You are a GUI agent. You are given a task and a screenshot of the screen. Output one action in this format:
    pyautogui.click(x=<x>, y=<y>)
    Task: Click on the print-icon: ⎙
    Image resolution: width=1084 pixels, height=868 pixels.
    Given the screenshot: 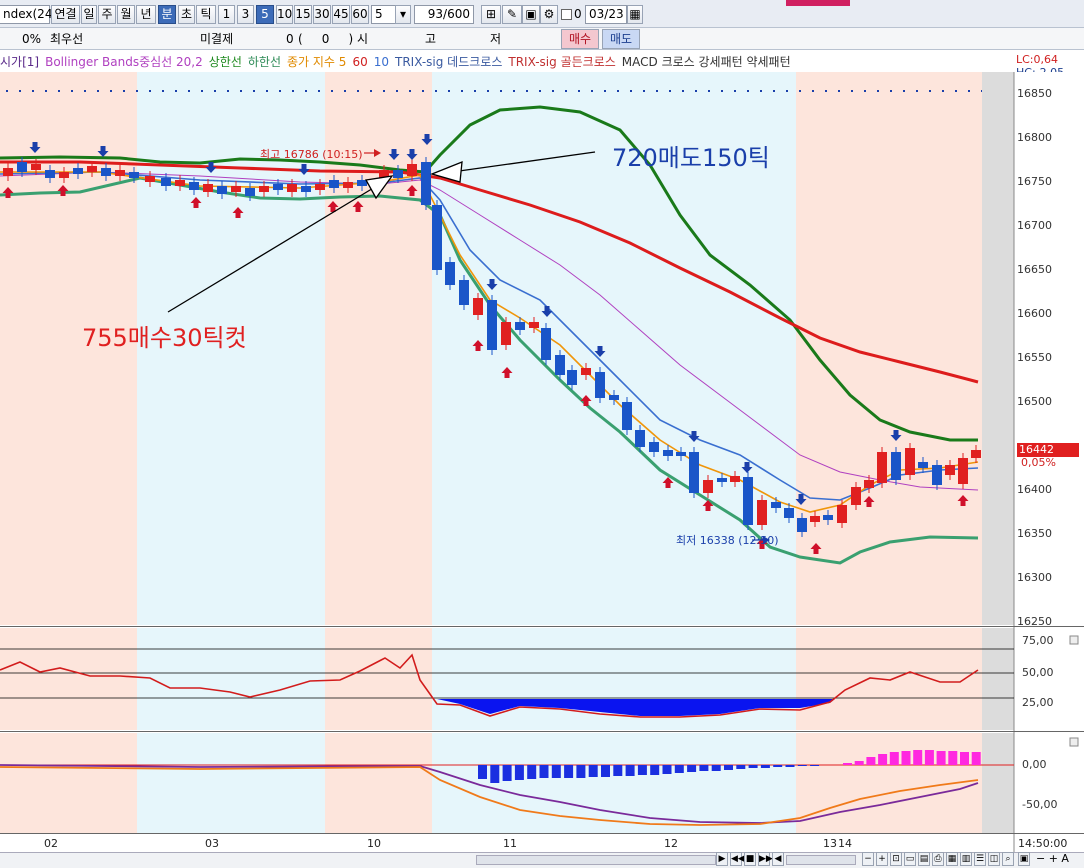 What is the action you would take?
    pyautogui.click(x=938, y=859)
    